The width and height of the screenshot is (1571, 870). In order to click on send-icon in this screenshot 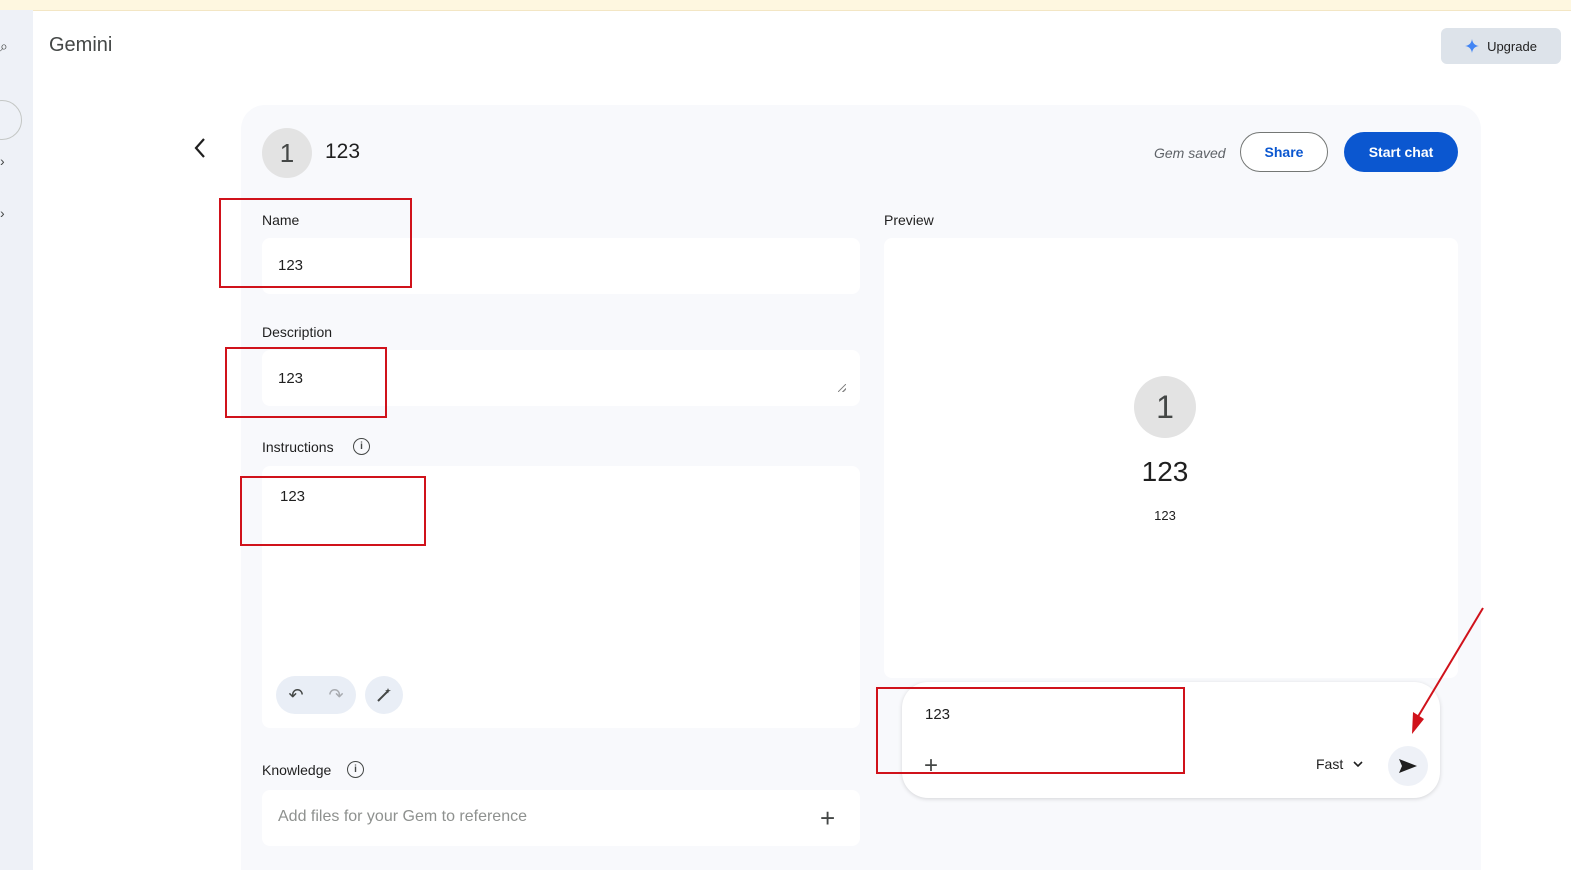, I will do `click(1408, 766)`.